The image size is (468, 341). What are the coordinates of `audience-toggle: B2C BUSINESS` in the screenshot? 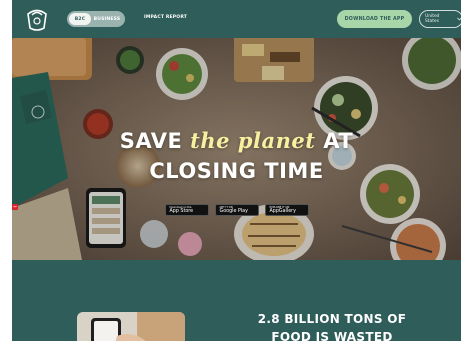 It's located at (96, 19).